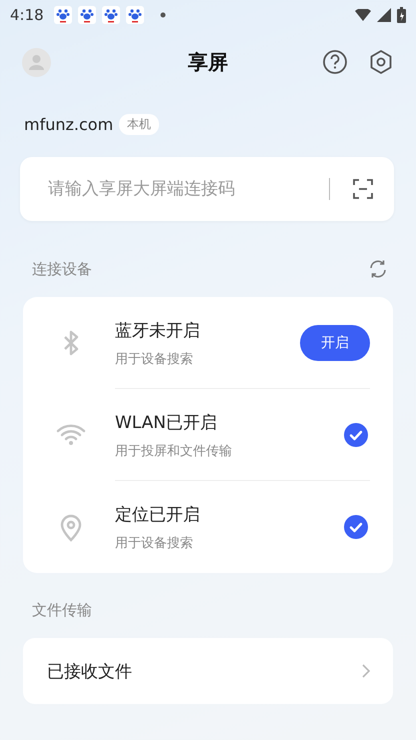 The image size is (416, 740). I want to click on refresh-icon, so click(378, 269).